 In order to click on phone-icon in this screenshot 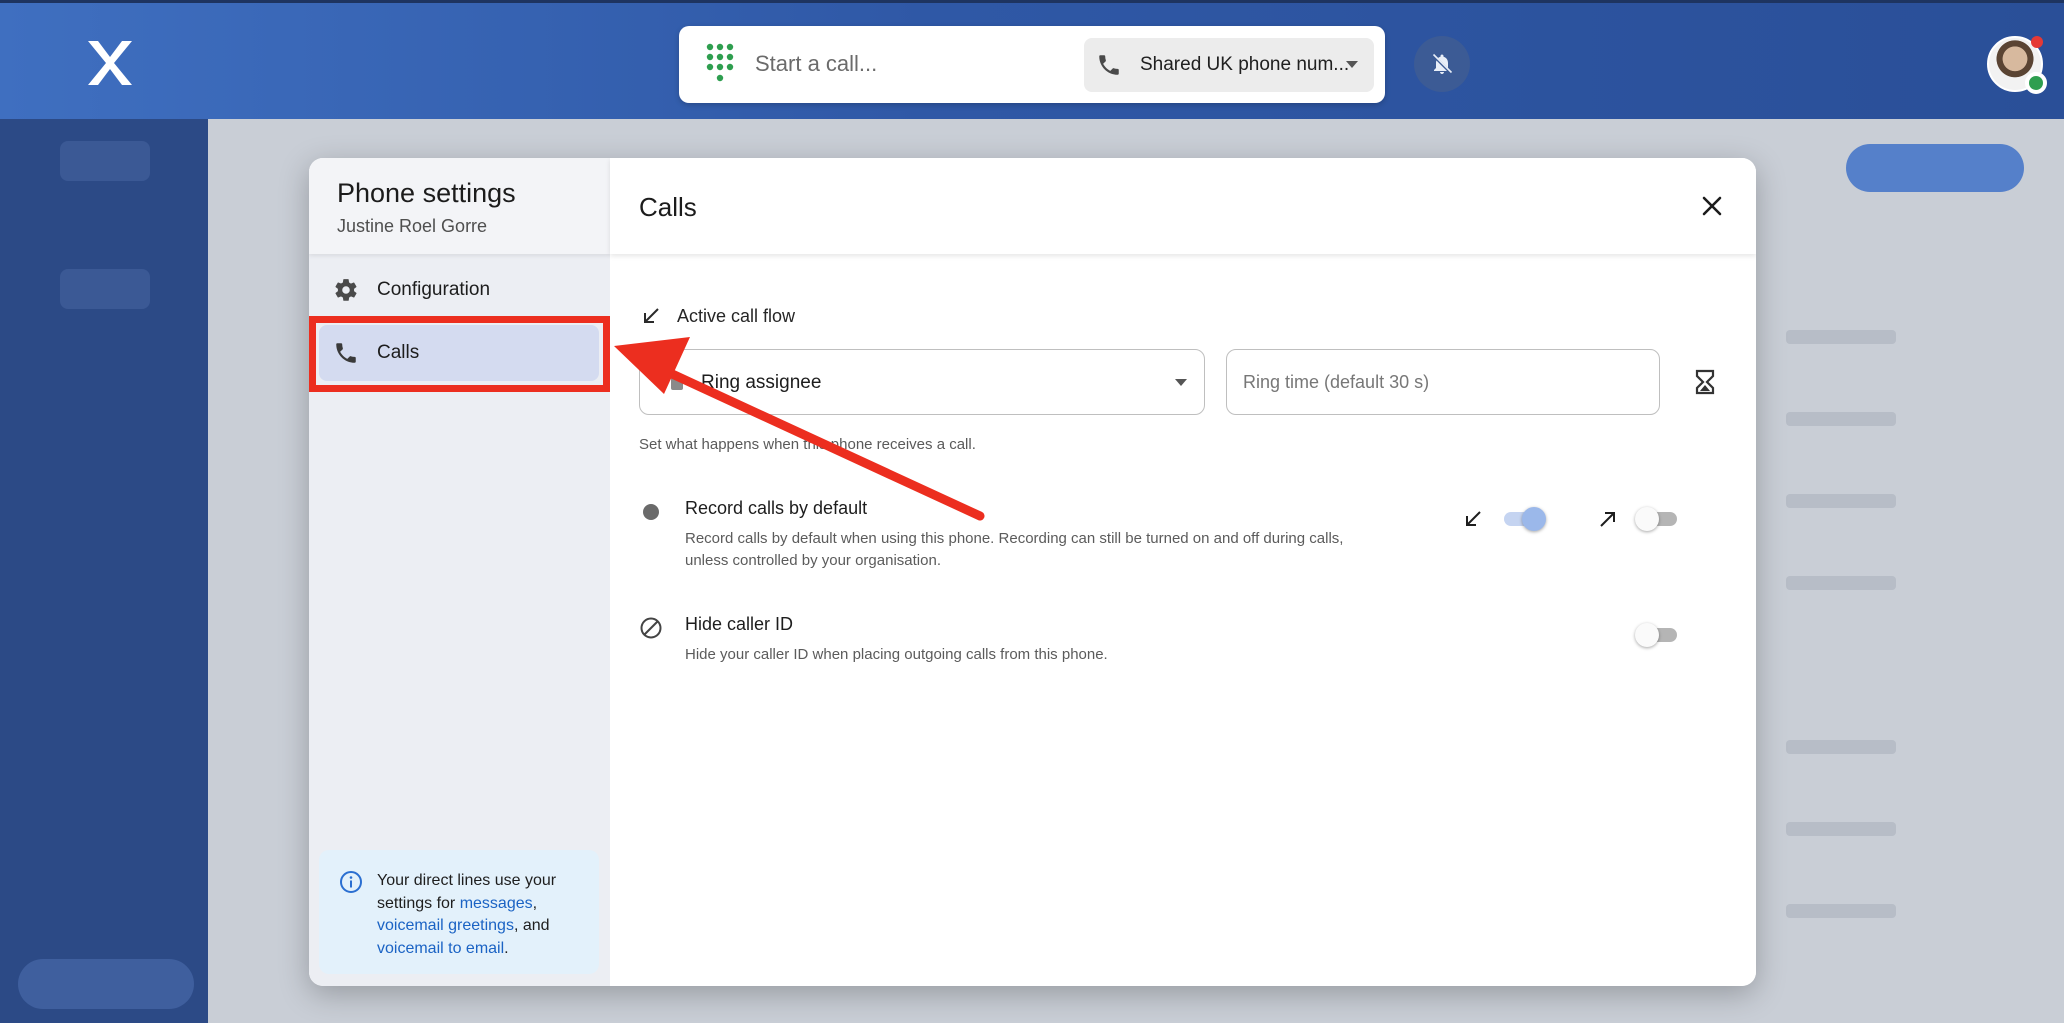, I will do `click(1109, 65)`.